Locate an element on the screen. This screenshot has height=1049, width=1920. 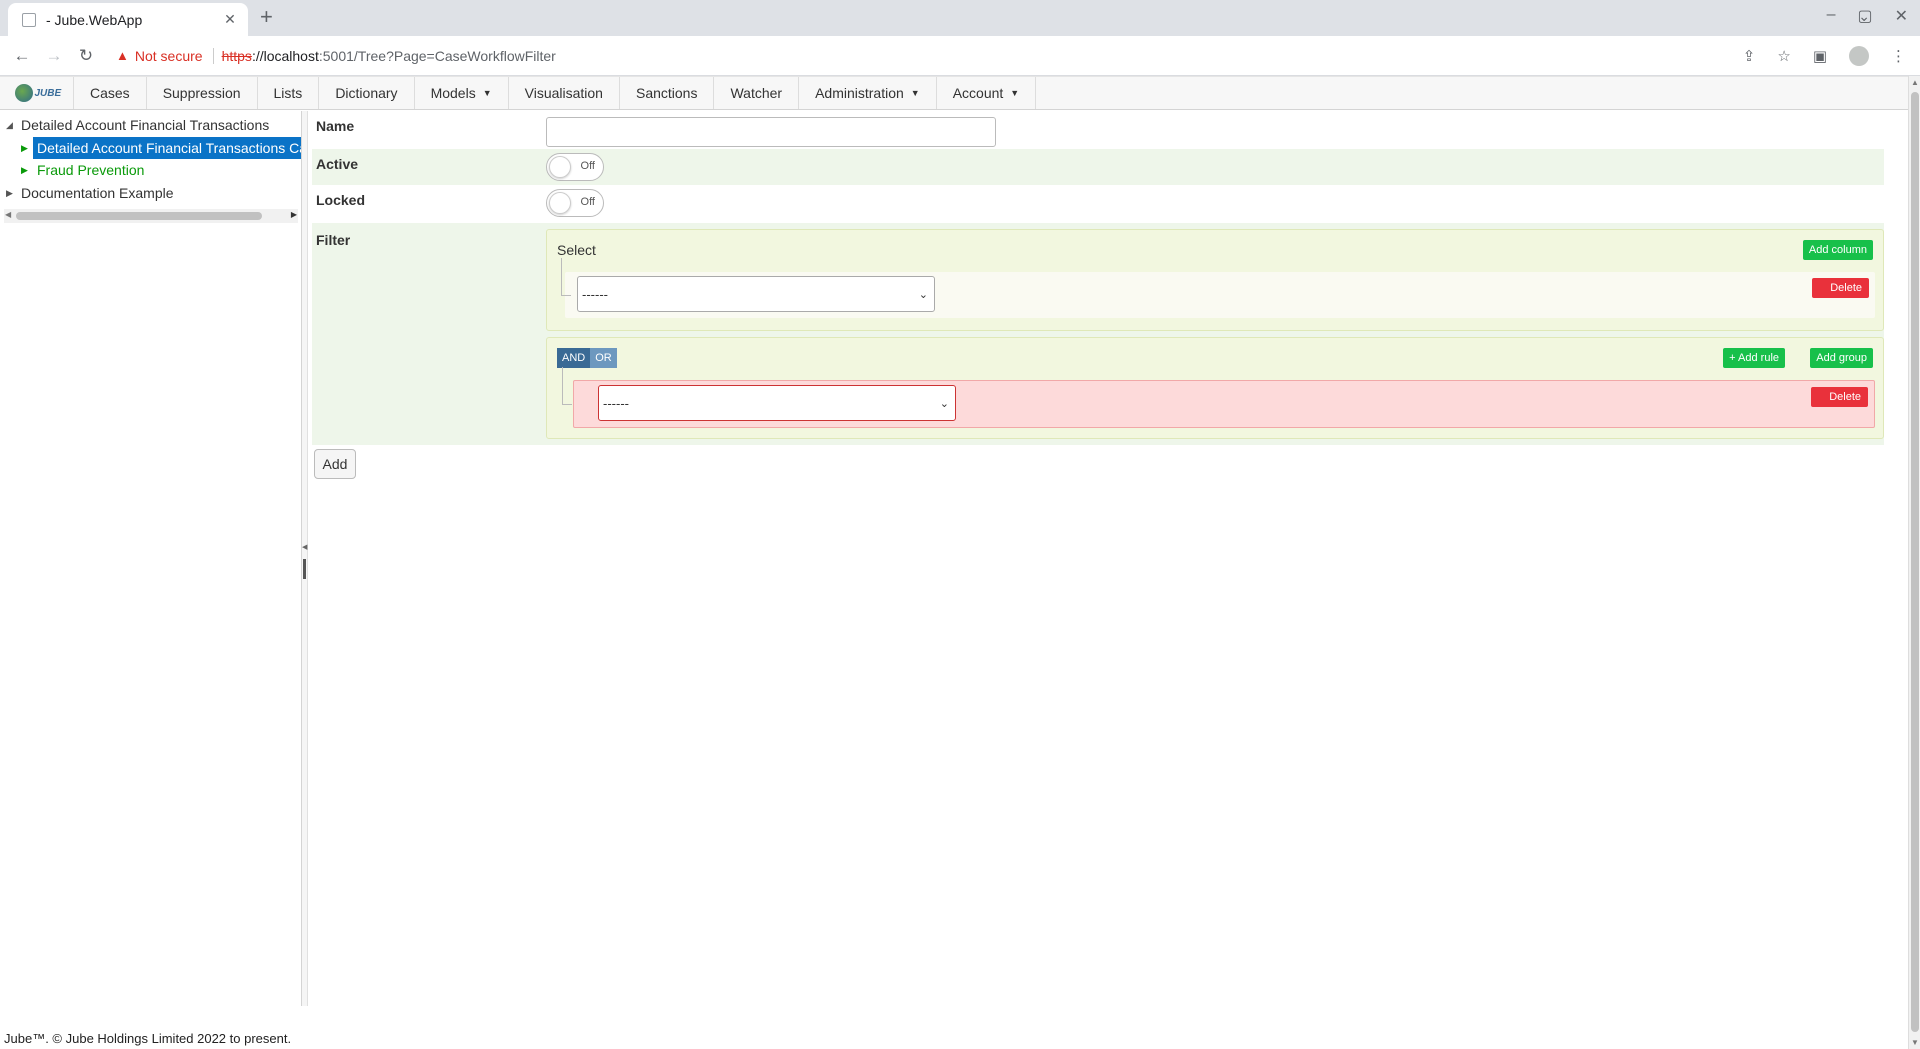
menu-label: Visualisation is located at coordinates (563, 93).